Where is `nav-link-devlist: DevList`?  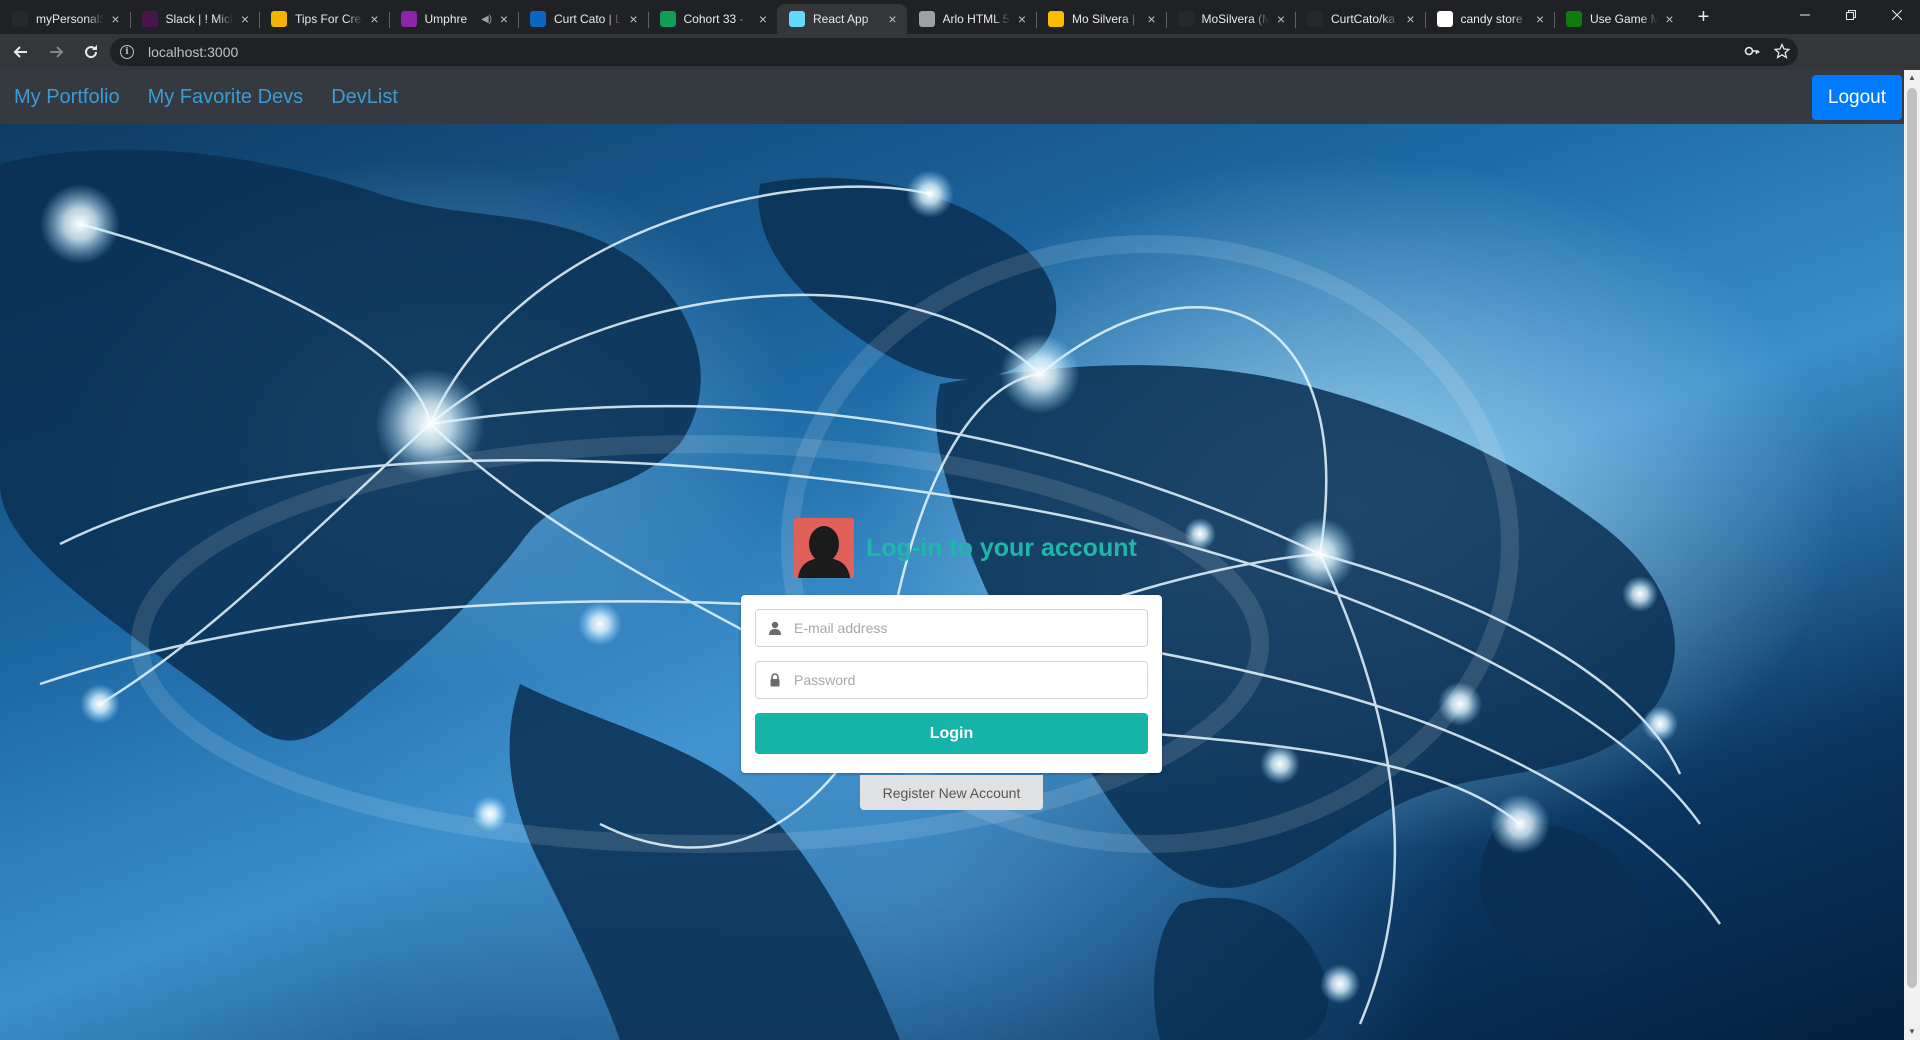
nav-link-devlist: DevList is located at coordinates (364, 97).